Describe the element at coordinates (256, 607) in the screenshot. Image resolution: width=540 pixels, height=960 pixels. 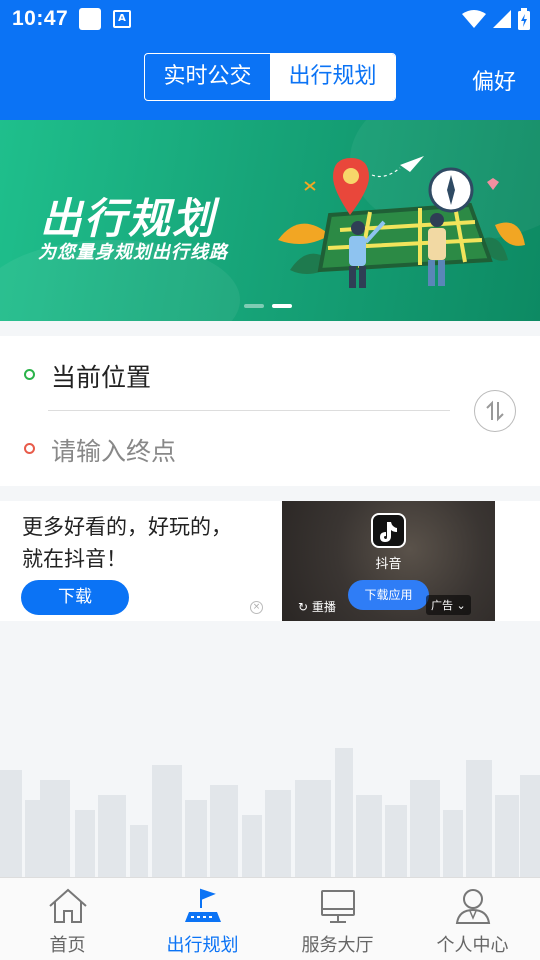
I see `ad-close-icon: ×` at that location.